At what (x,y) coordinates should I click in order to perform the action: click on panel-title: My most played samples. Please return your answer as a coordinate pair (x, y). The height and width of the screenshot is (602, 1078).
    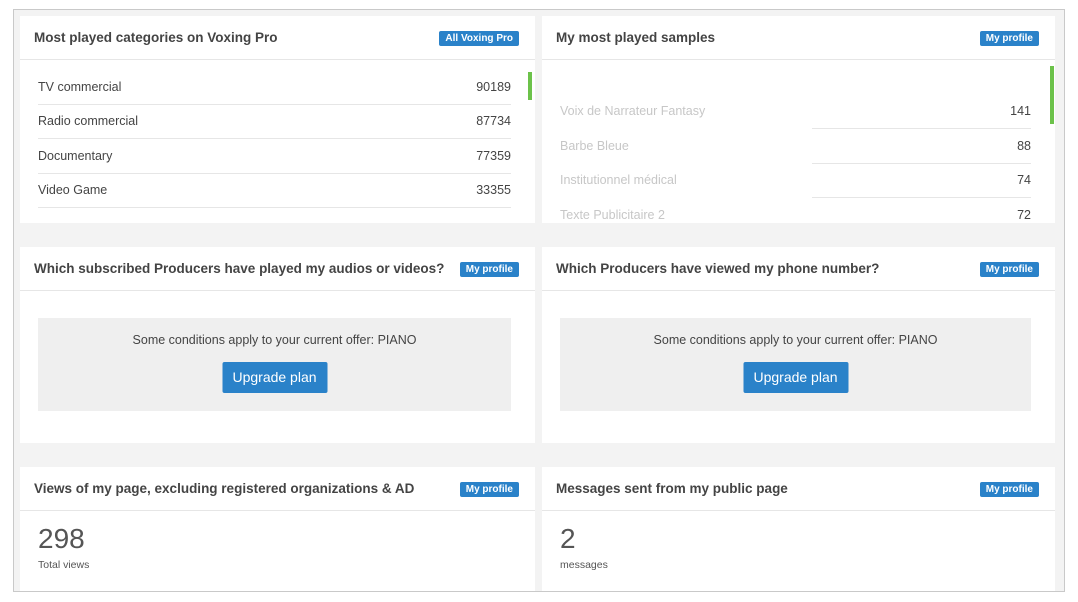
    Looking at the image, I should click on (636, 37).